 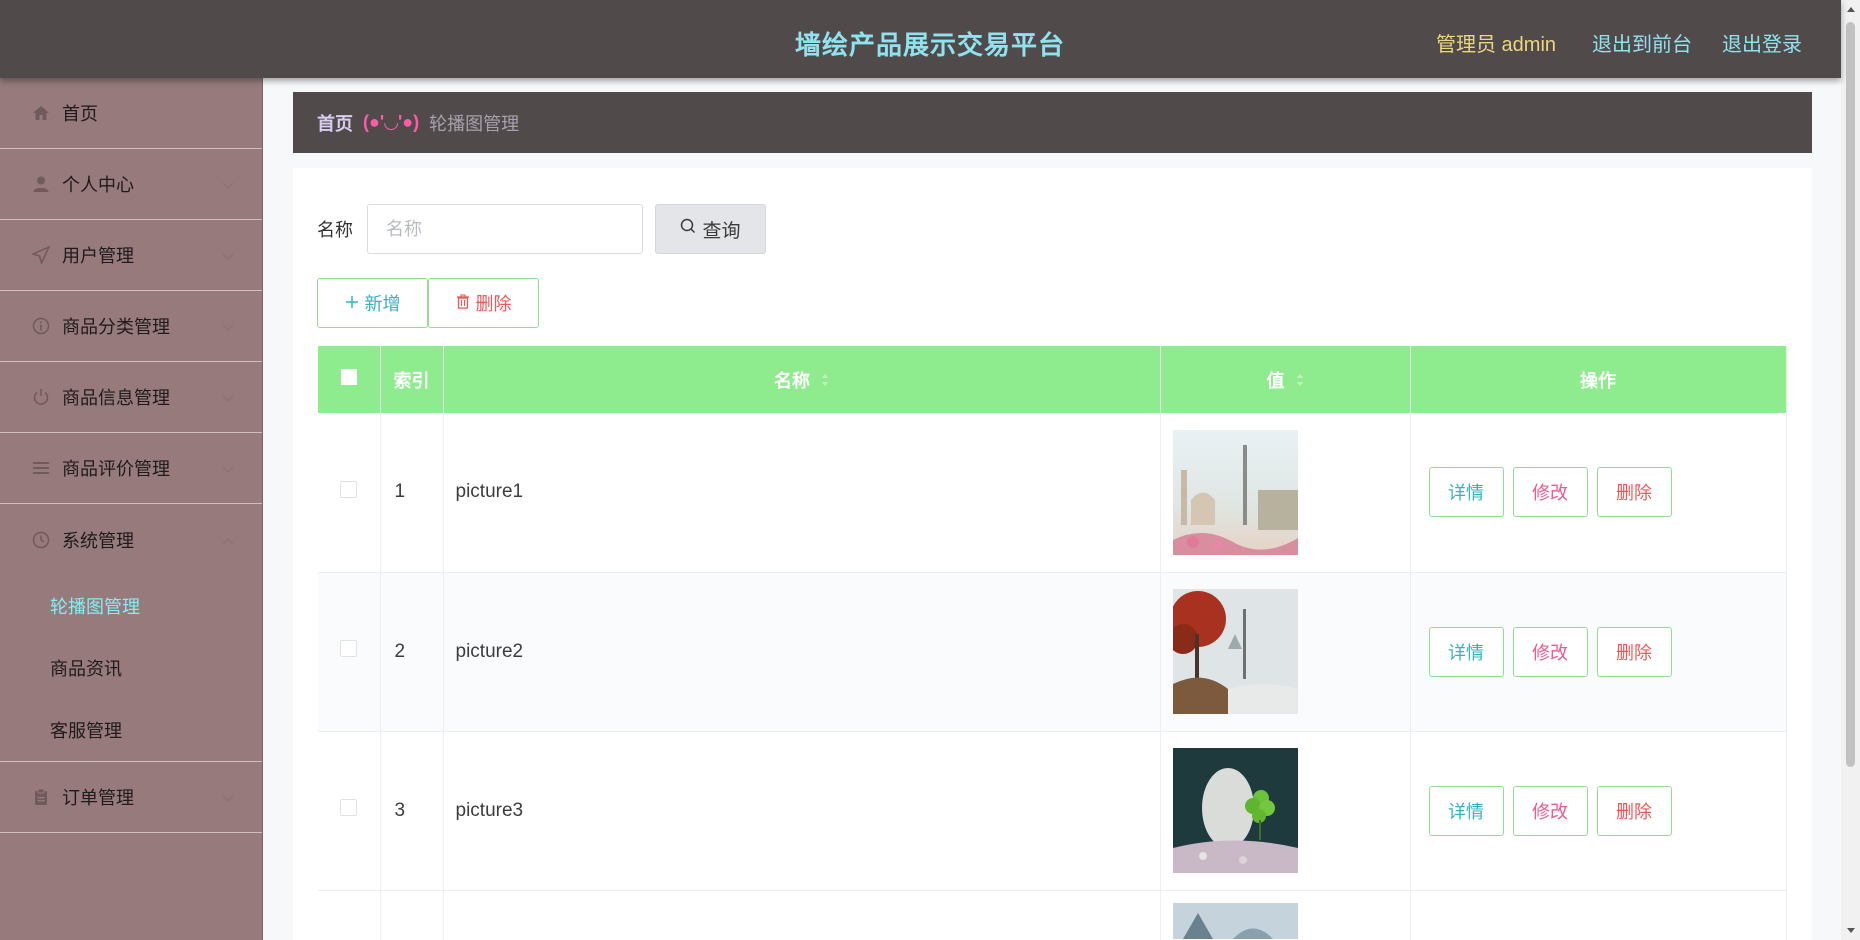 What do you see at coordinates (355, 303) in the screenshot?
I see `plus-icon` at bounding box center [355, 303].